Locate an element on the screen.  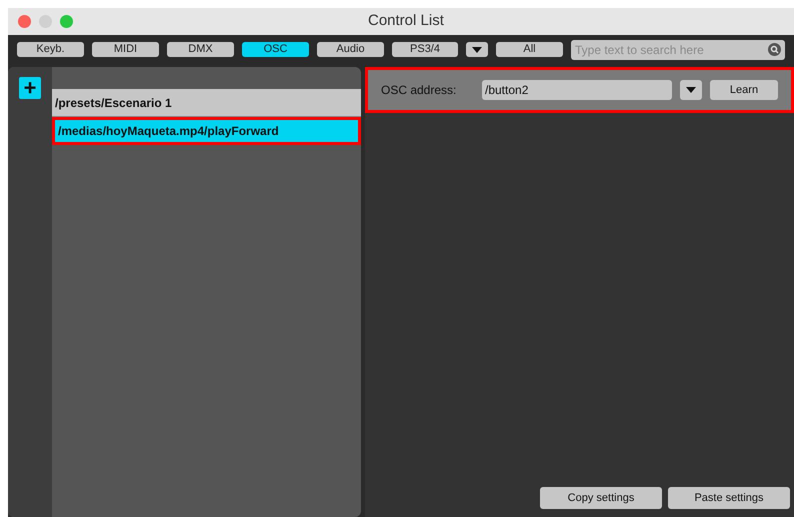
add-button: + is located at coordinates (30, 88).